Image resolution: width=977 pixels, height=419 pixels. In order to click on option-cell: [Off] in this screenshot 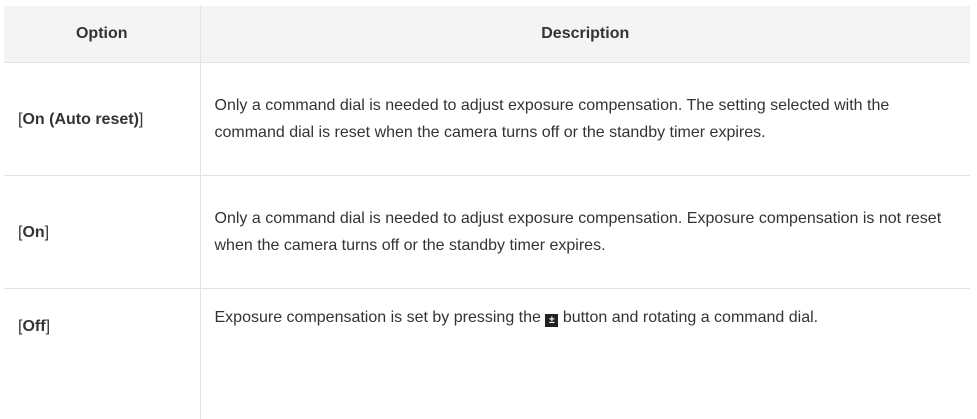, I will do `click(102, 354)`.